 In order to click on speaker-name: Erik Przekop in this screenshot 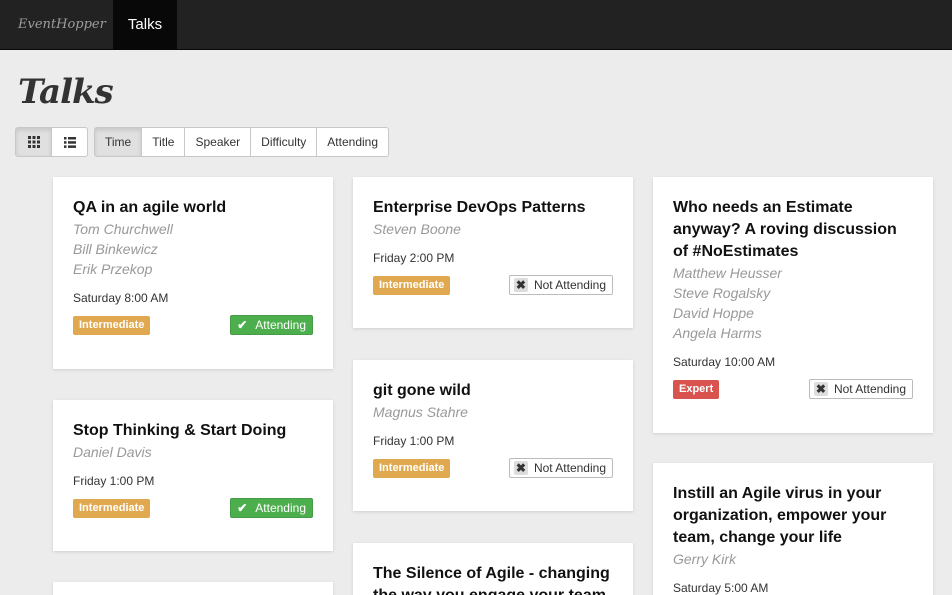, I will do `click(113, 269)`.